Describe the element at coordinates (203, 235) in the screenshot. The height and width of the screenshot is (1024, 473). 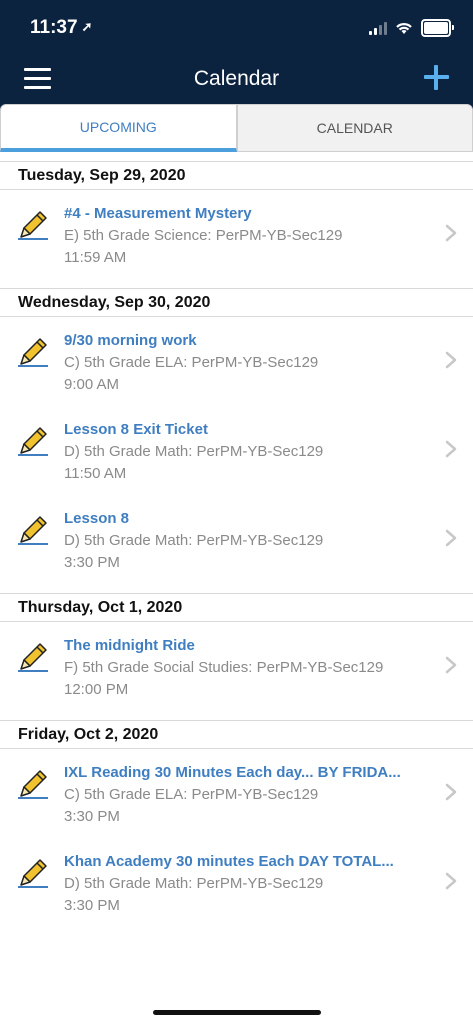
I see `event-course: E) 5th Grade Science: PerPM-YB-Sec129` at that location.